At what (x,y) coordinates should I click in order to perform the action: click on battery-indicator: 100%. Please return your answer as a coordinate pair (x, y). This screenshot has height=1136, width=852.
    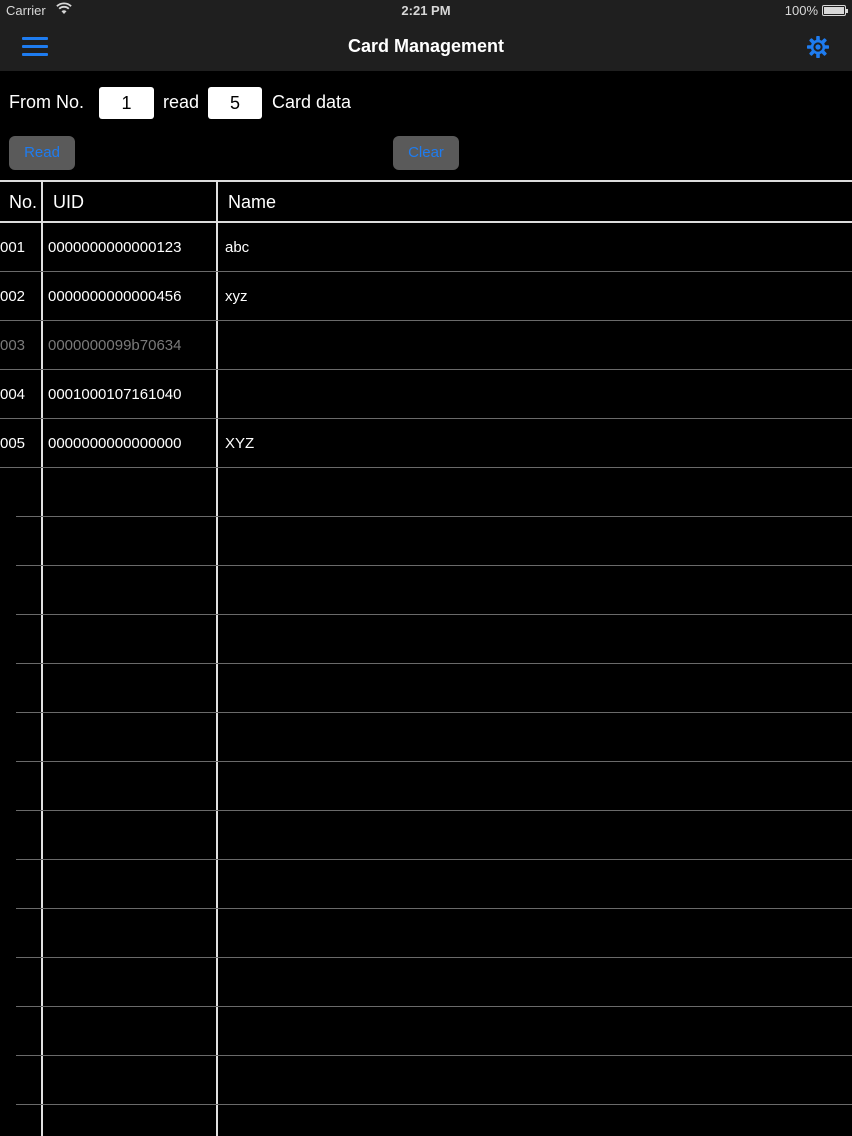
    Looking at the image, I should click on (816, 10).